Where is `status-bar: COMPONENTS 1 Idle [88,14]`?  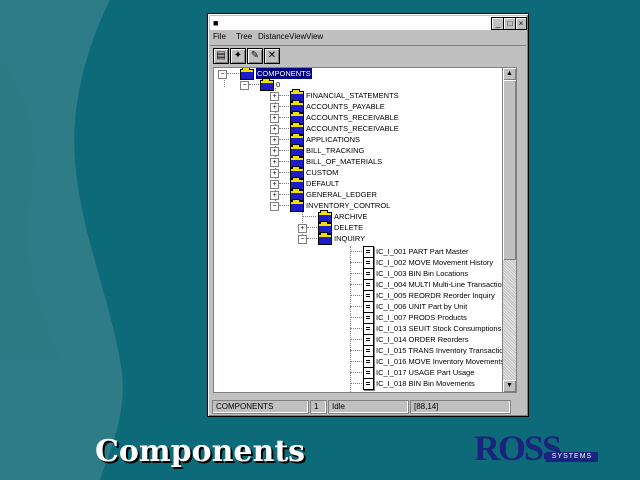
status-bar: COMPONENTS 1 Idle [88,14] is located at coordinates (368, 406).